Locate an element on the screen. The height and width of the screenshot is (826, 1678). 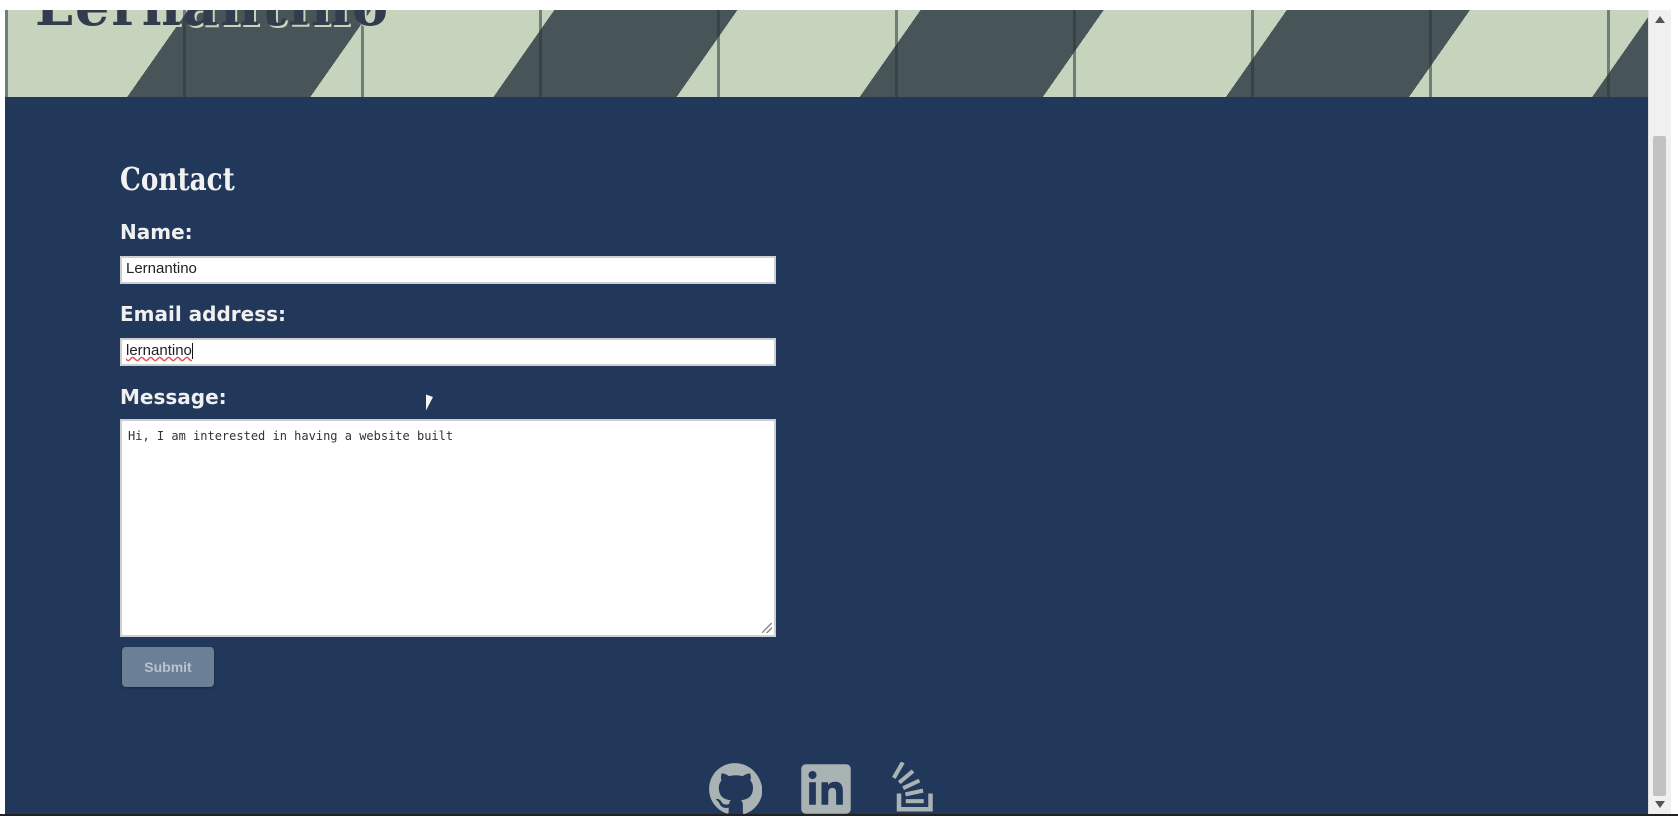
scroll-up-arrow-icon is located at coordinates (1660, 19).